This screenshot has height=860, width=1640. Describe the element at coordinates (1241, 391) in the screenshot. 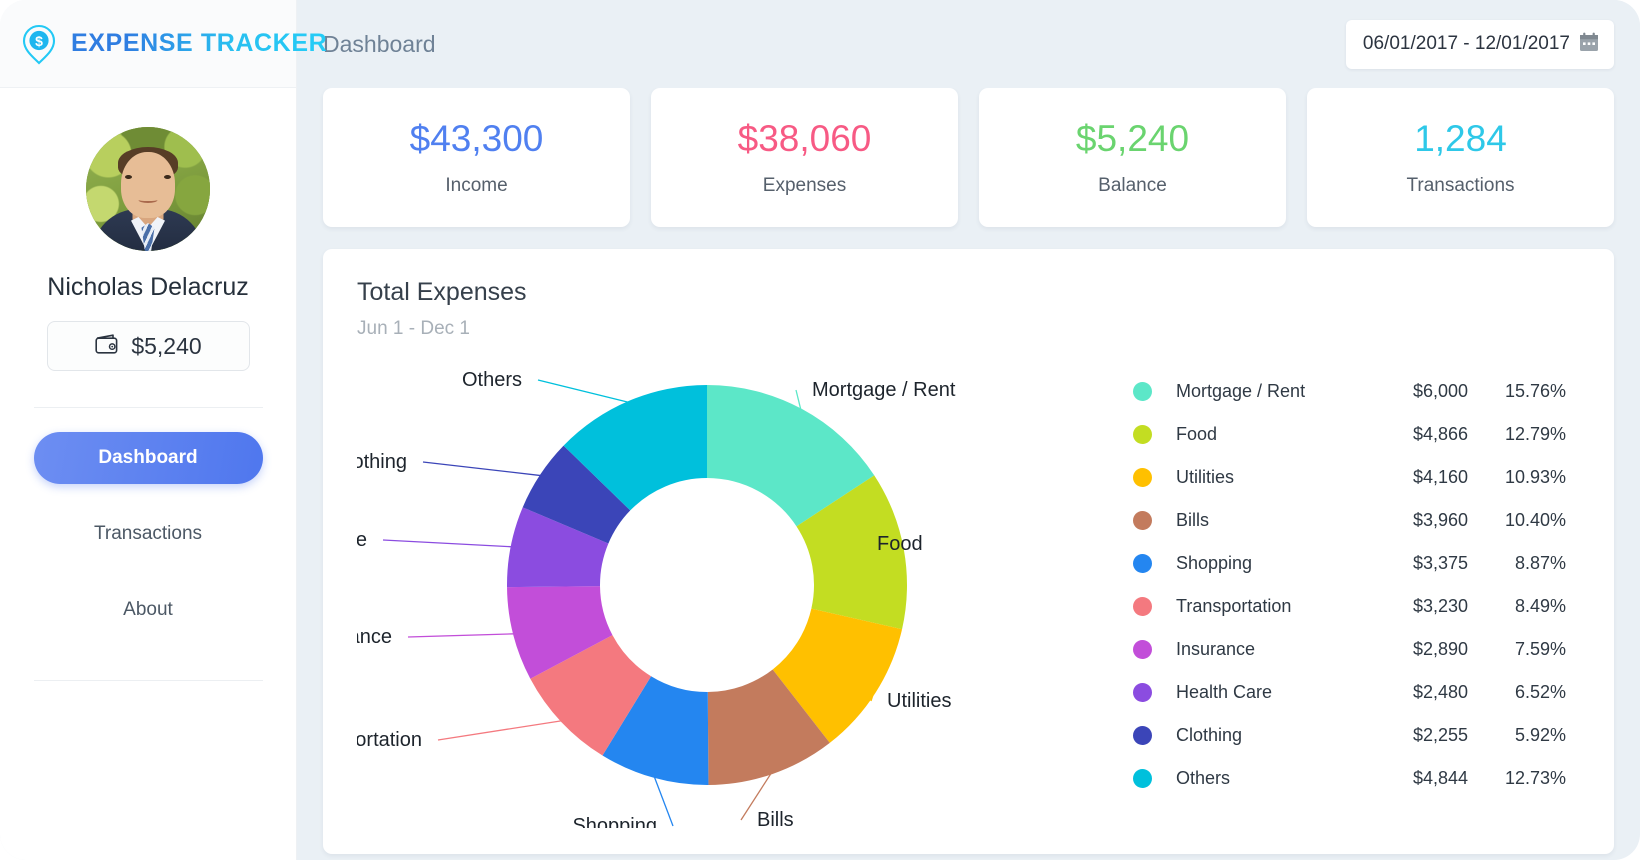

I see `legend-category: Mortgage / Rent` at that location.